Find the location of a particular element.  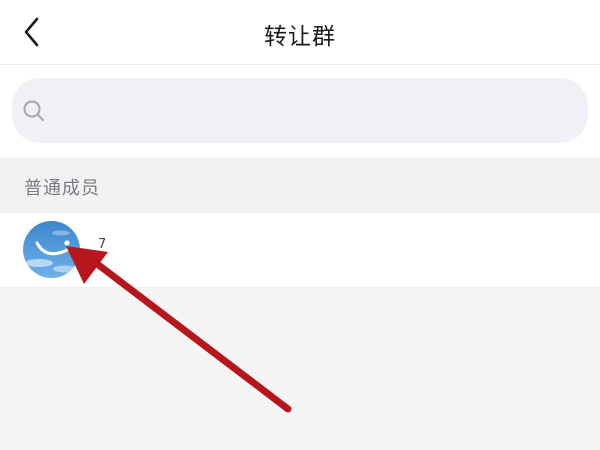

search-input is located at coordinates (318, 111).